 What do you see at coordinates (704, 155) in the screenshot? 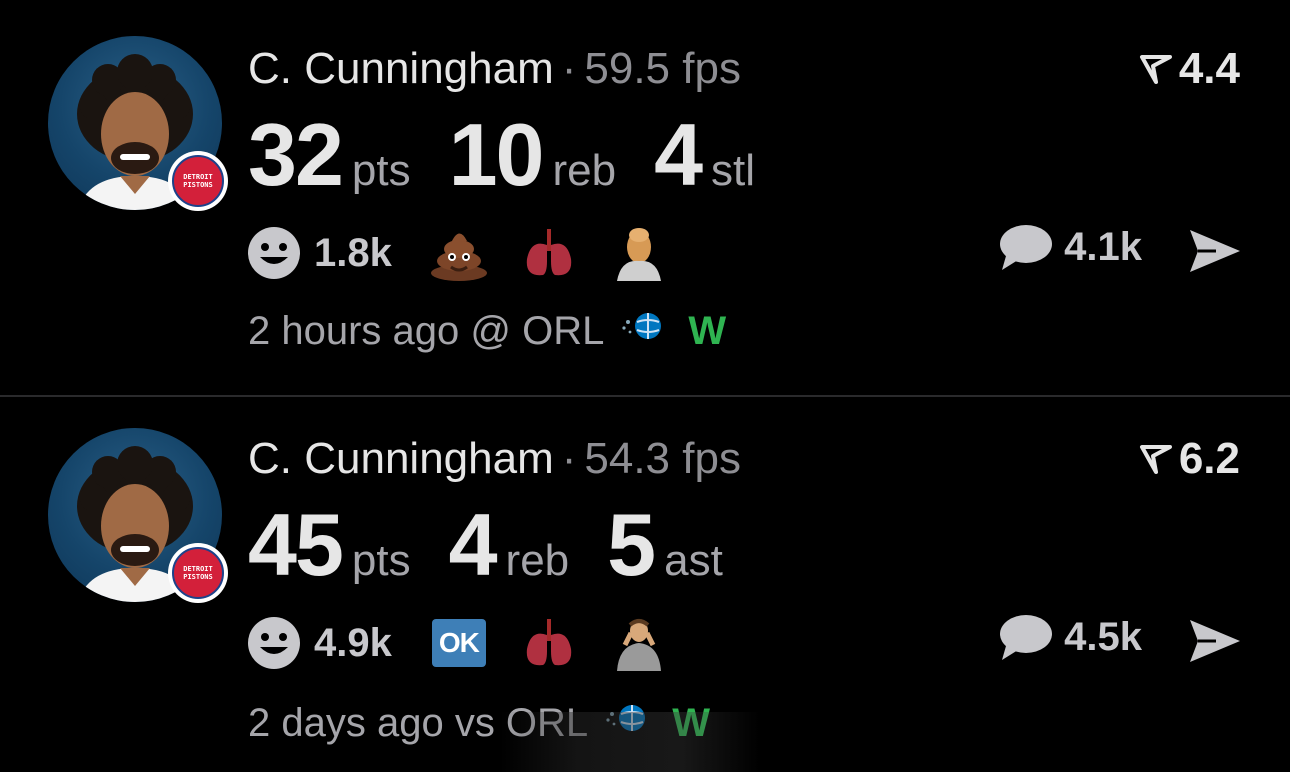
I see `stat-steals: 4 stl` at bounding box center [704, 155].